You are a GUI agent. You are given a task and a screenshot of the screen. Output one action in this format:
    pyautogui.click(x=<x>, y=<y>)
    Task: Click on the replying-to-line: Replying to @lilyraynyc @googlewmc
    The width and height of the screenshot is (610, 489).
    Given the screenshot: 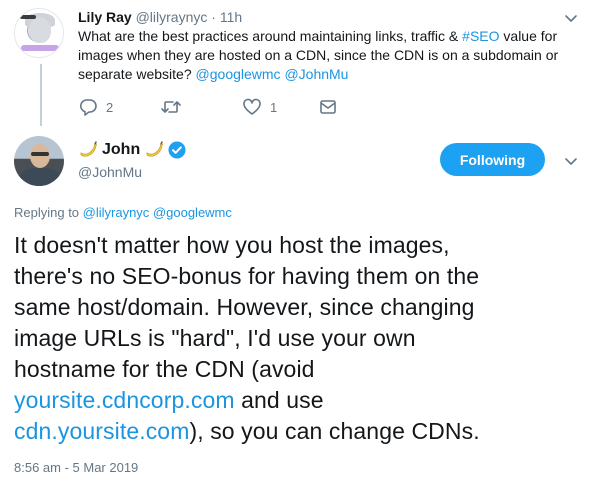 What is the action you would take?
    pyautogui.click(x=123, y=212)
    